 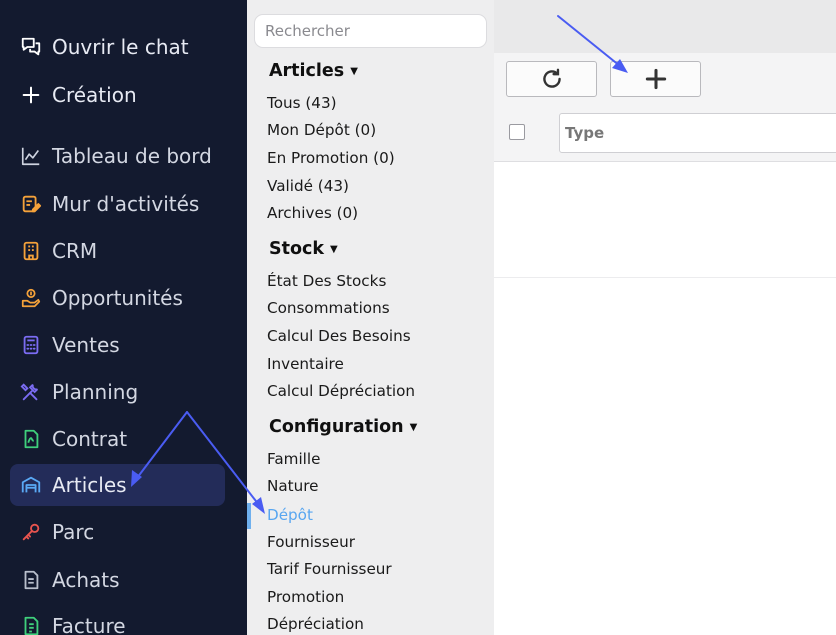 I want to click on nav-opportunities: Opportunités, so click(x=117, y=298).